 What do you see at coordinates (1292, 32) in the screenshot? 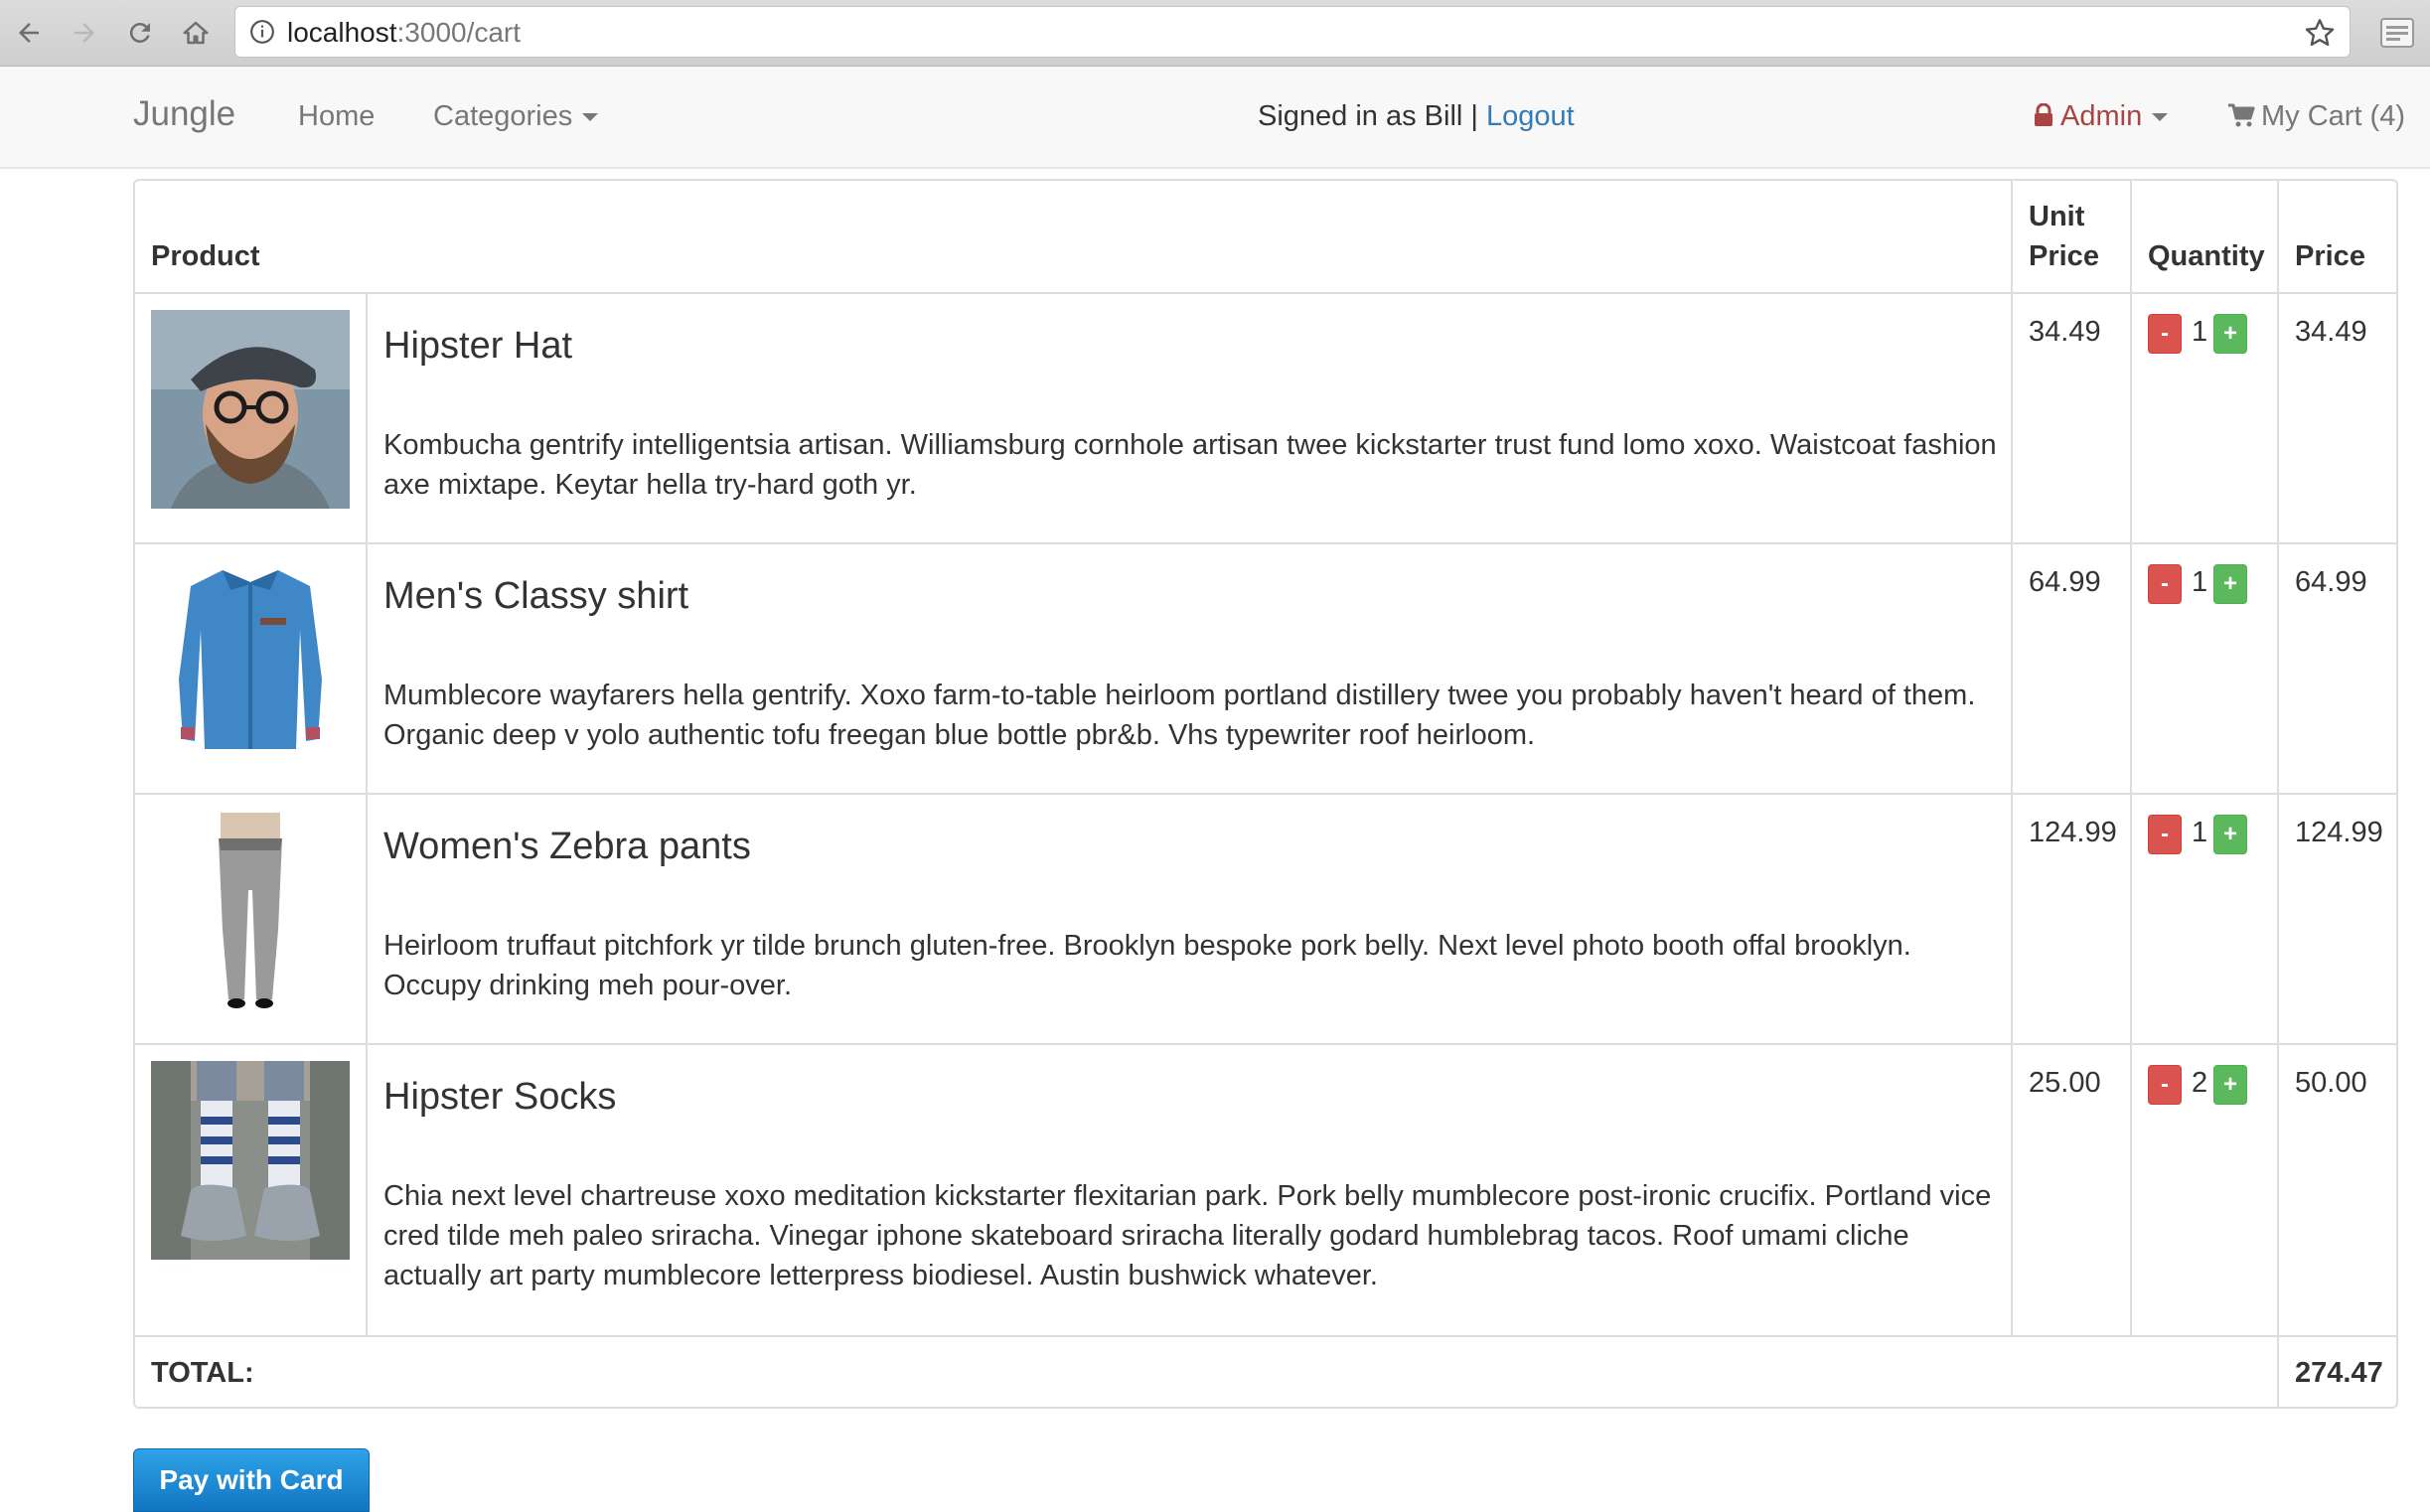
I see `address-bar: localhost:3000/cart` at bounding box center [1292, 32].